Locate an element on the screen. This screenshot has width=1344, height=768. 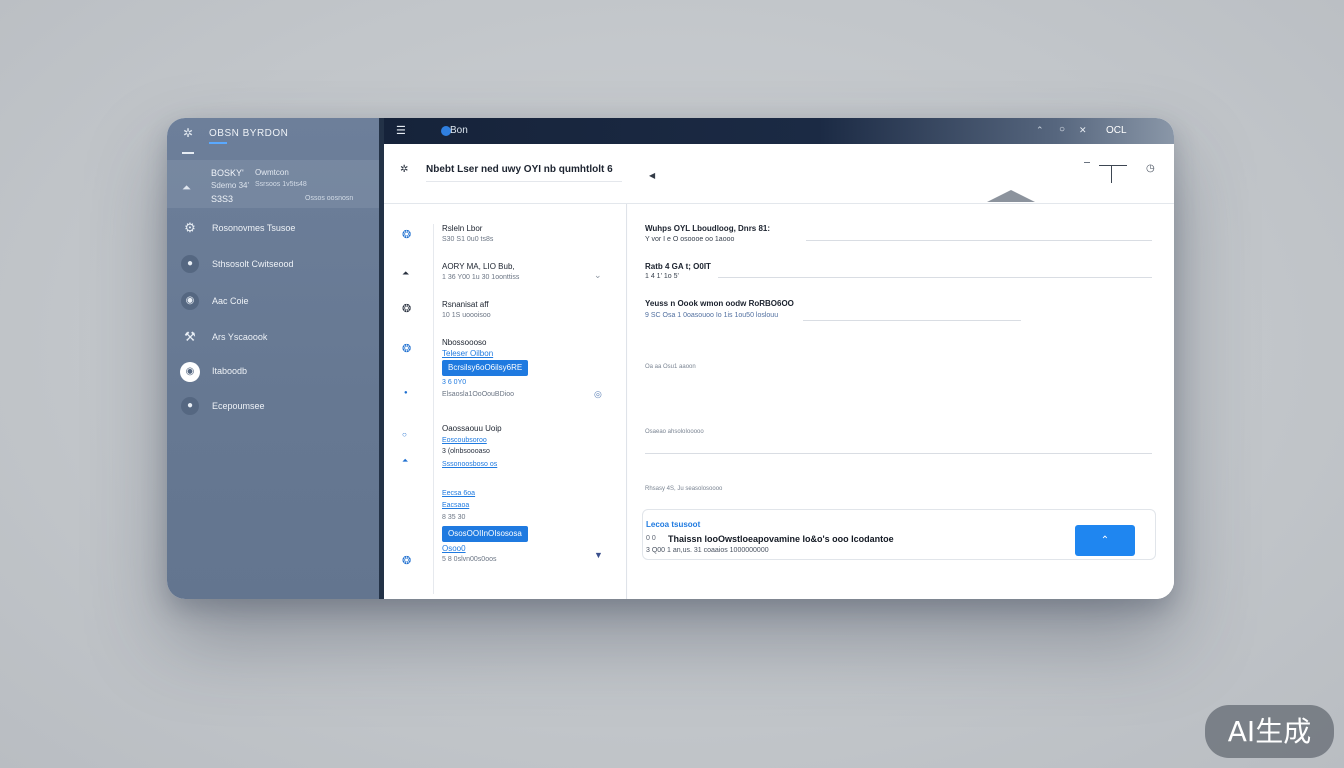
menu-icon: ☰ is located at coordinates (401, 130).